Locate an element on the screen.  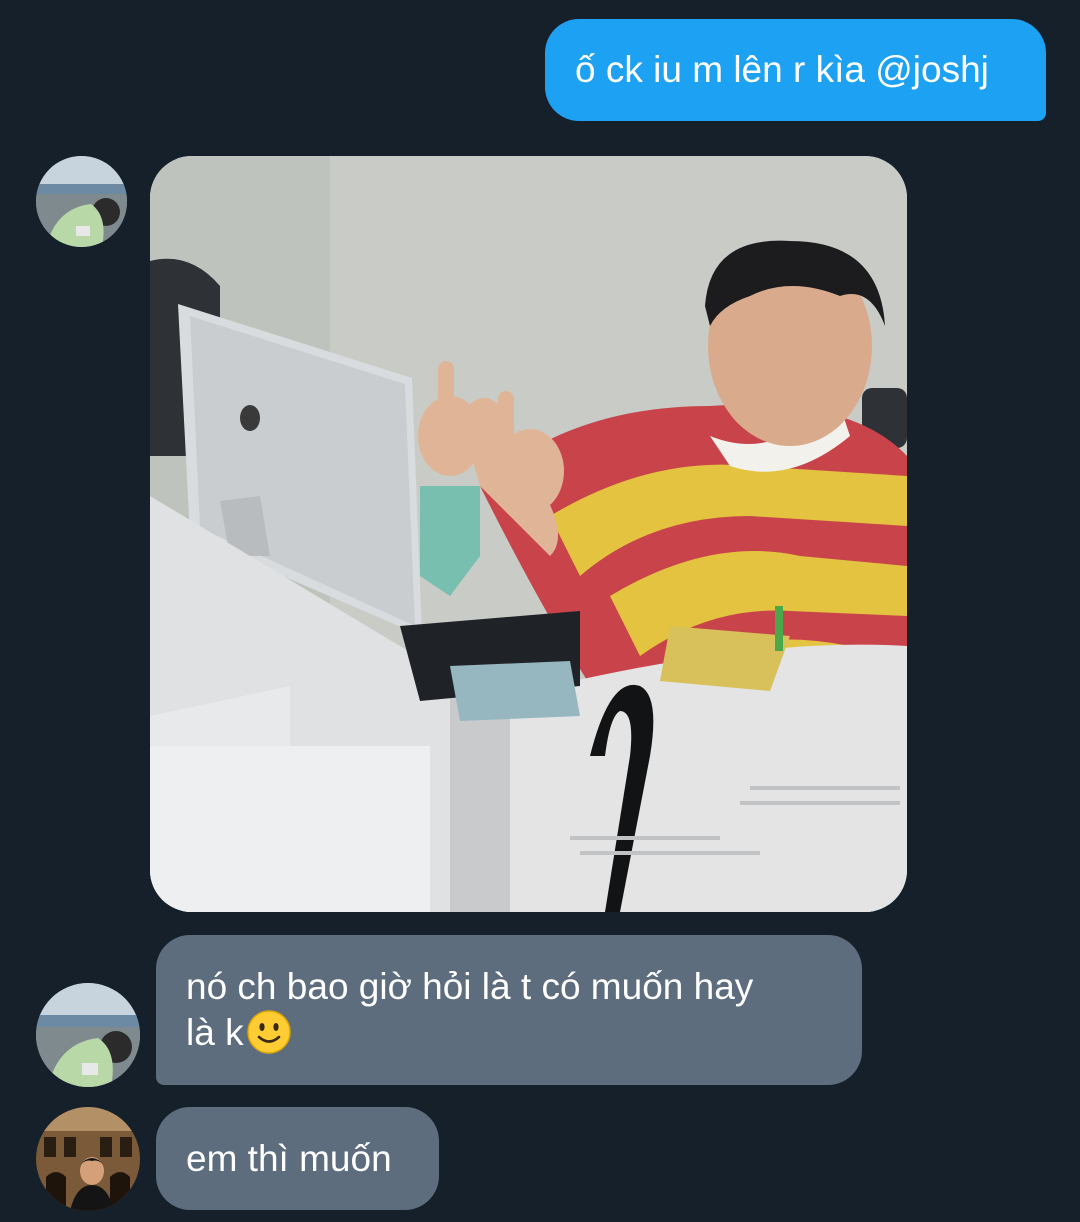
outgoing-message-bubble: ố ck iu m lên r kìa @joshj is located at coordinates (795, 70).